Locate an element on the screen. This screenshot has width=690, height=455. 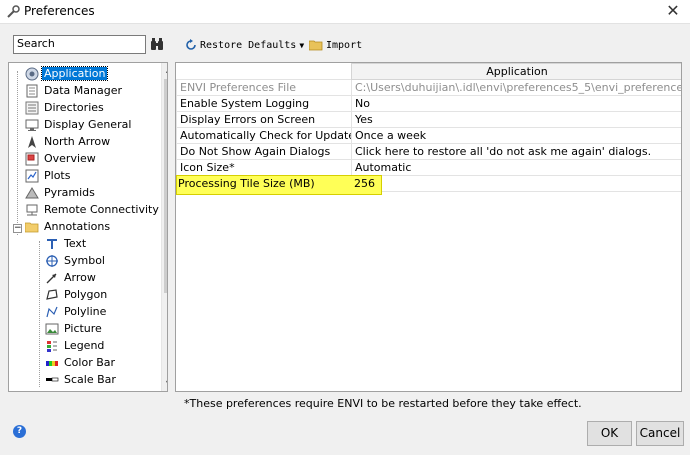
tree-item-polygon: Polygon is located at coordinates (77, 294).